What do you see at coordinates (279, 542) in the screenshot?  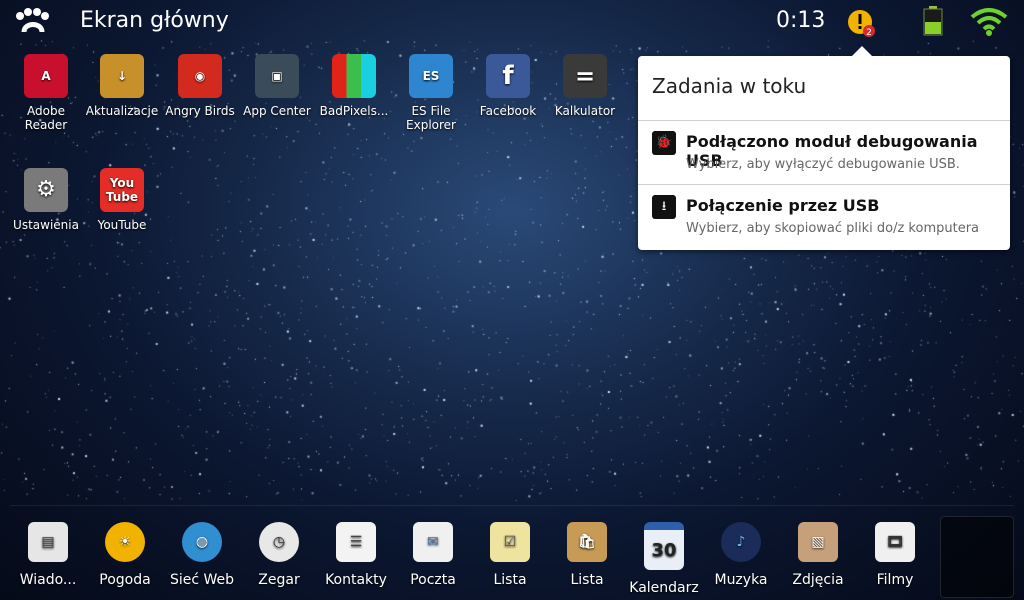 I see `clock-icon: ◷` at bounding box center [279, 542].